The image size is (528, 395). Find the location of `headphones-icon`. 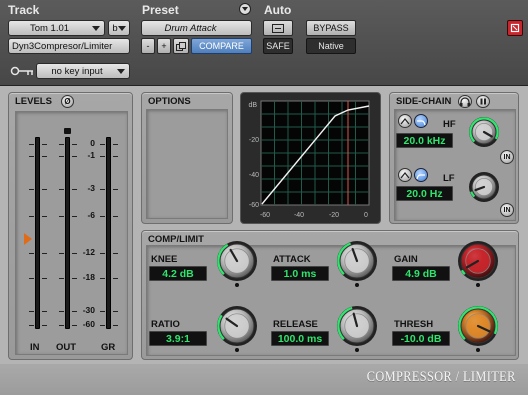

headphones-icon is located at coordinates (465, 101).